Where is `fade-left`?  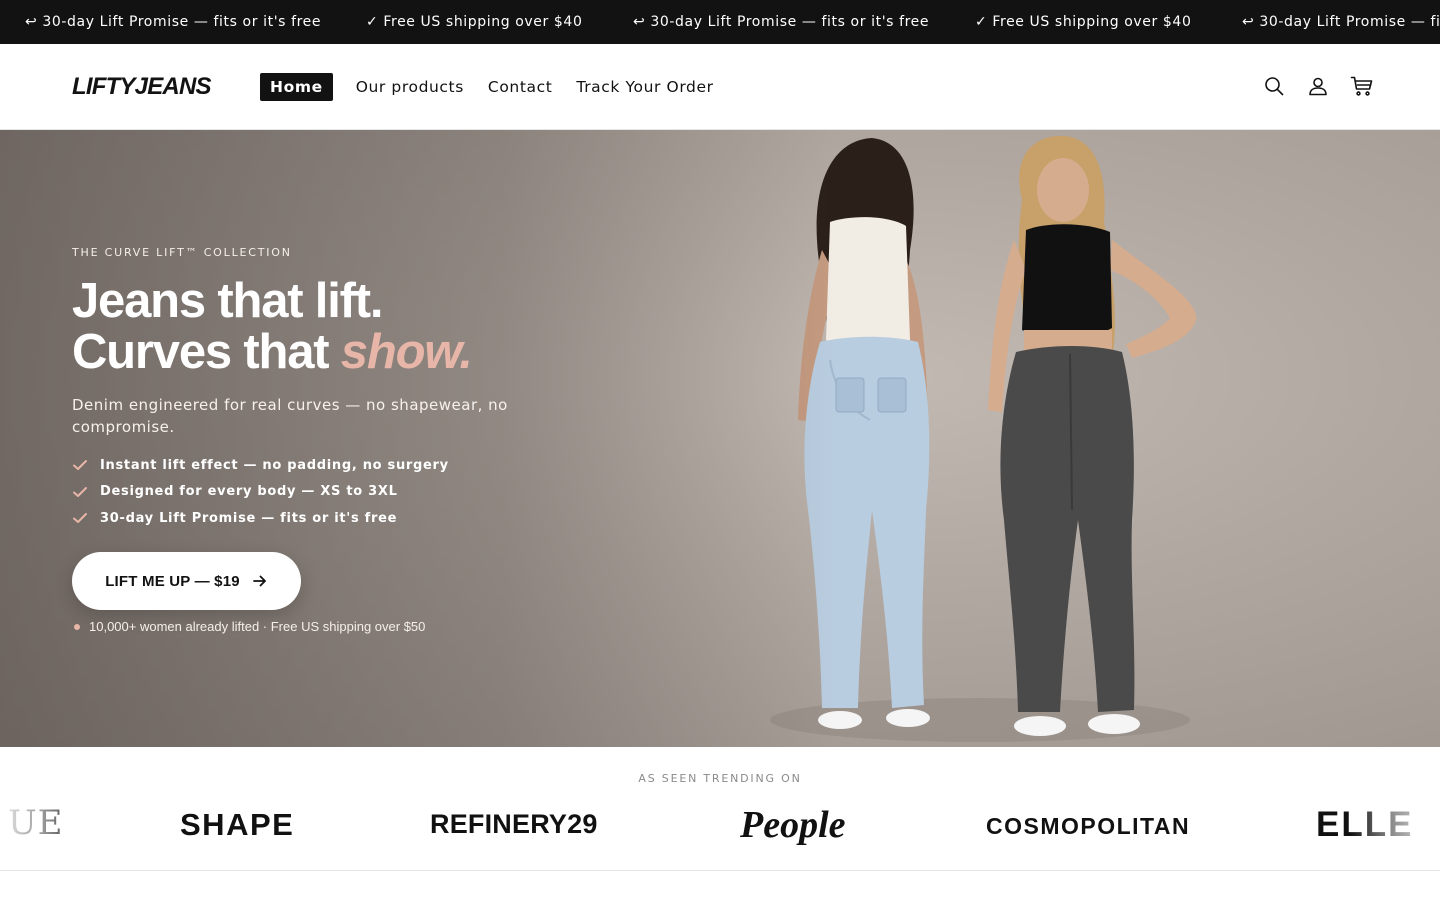
fade-left is located at coordinates (45, 808).